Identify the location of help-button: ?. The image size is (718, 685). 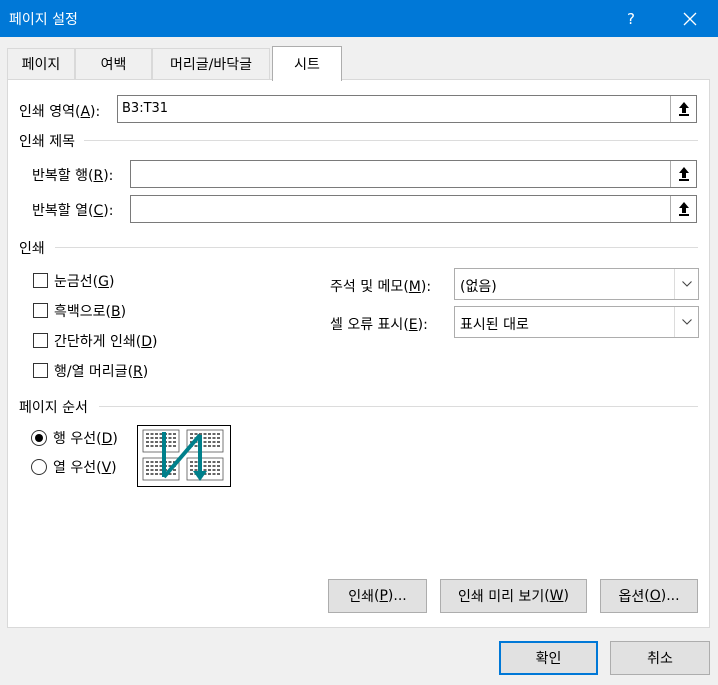
(631, 18).